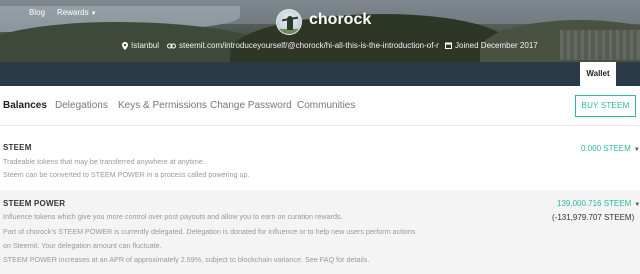  I want to click on section-divider, so click(320, 125).